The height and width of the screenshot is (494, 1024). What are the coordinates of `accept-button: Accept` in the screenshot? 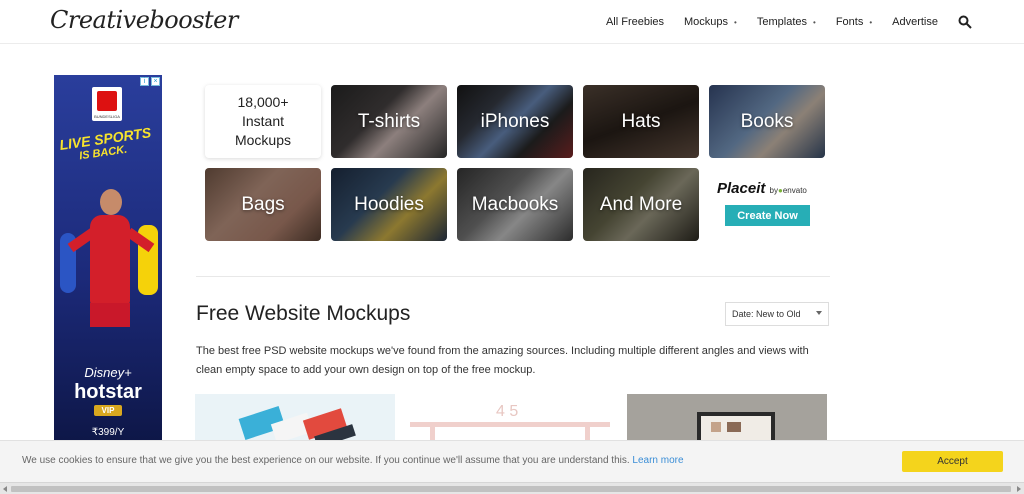 It's located at (952, 461).